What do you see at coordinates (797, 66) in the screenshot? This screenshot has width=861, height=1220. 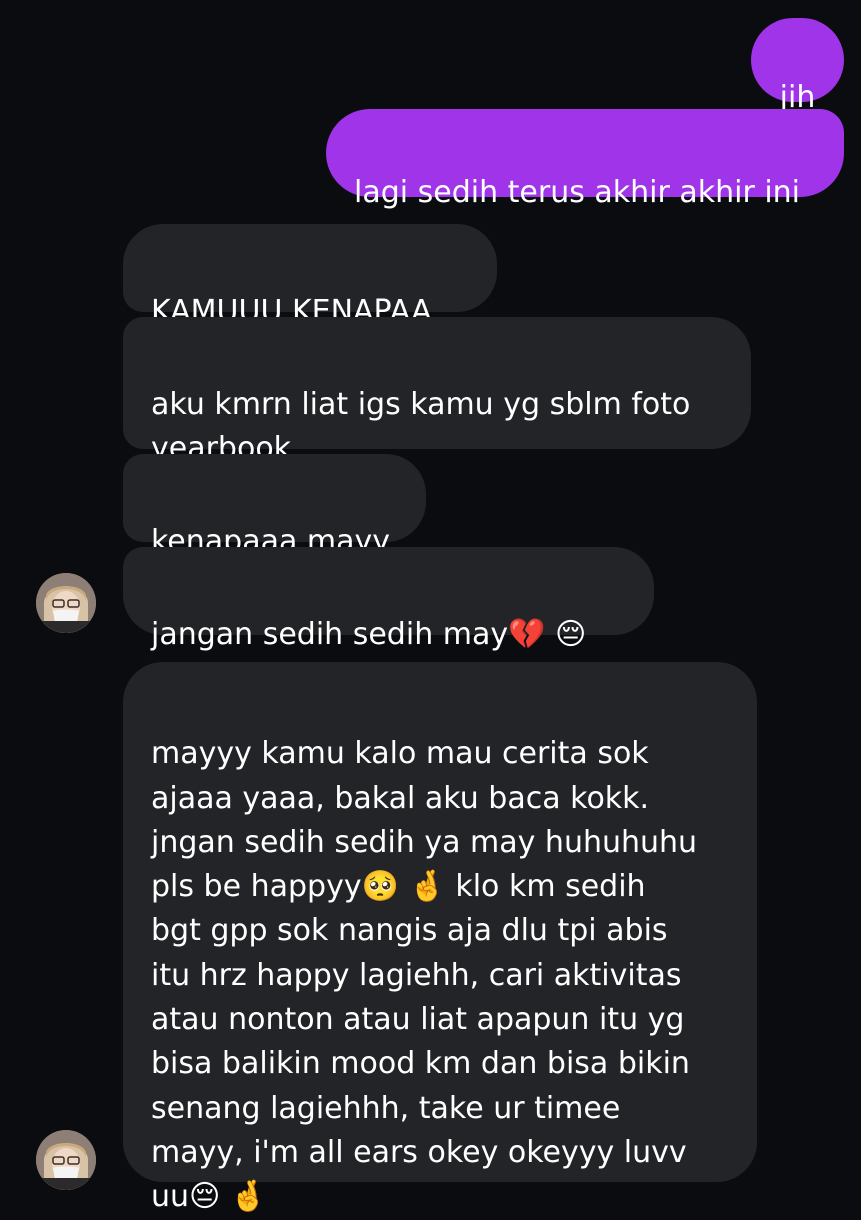 I see `sent-message-bubble: jih` at bounding box center [797, 66].